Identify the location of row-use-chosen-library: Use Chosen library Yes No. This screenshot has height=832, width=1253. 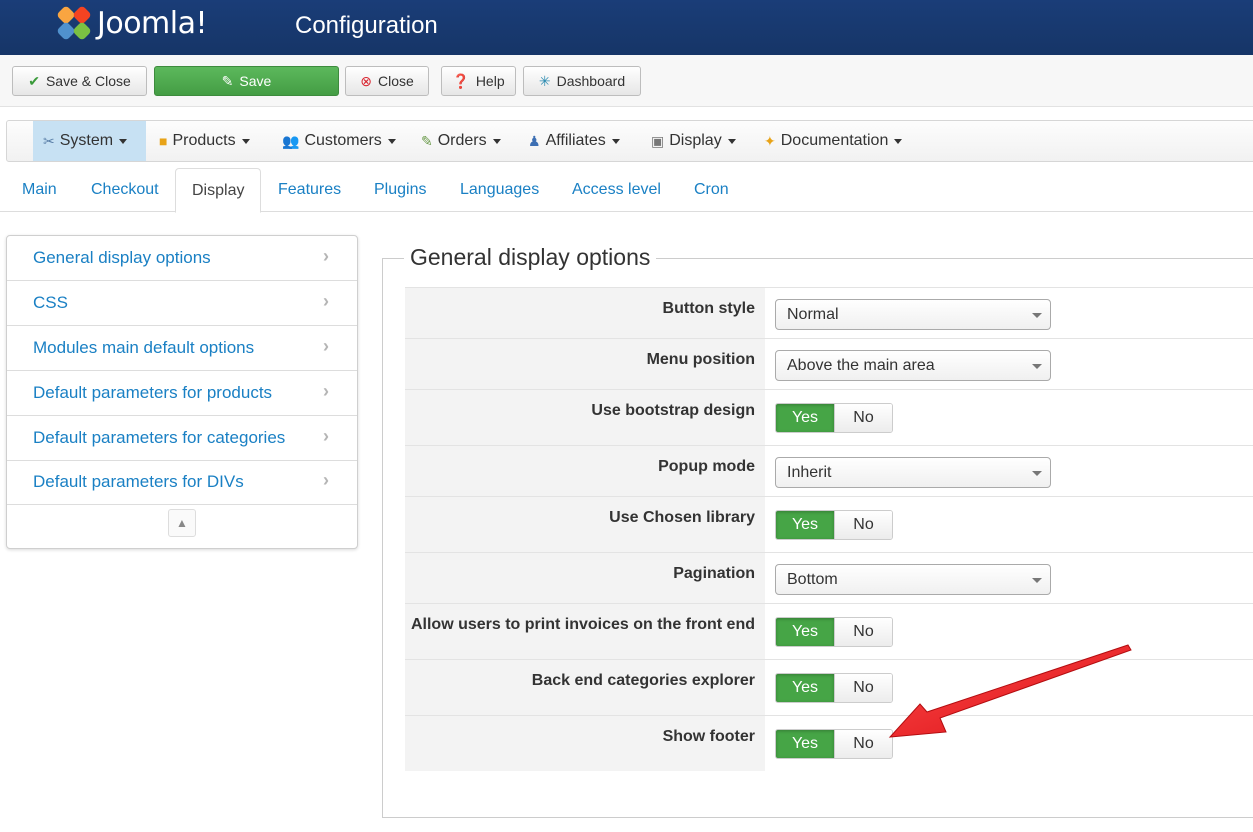
(829, 524).